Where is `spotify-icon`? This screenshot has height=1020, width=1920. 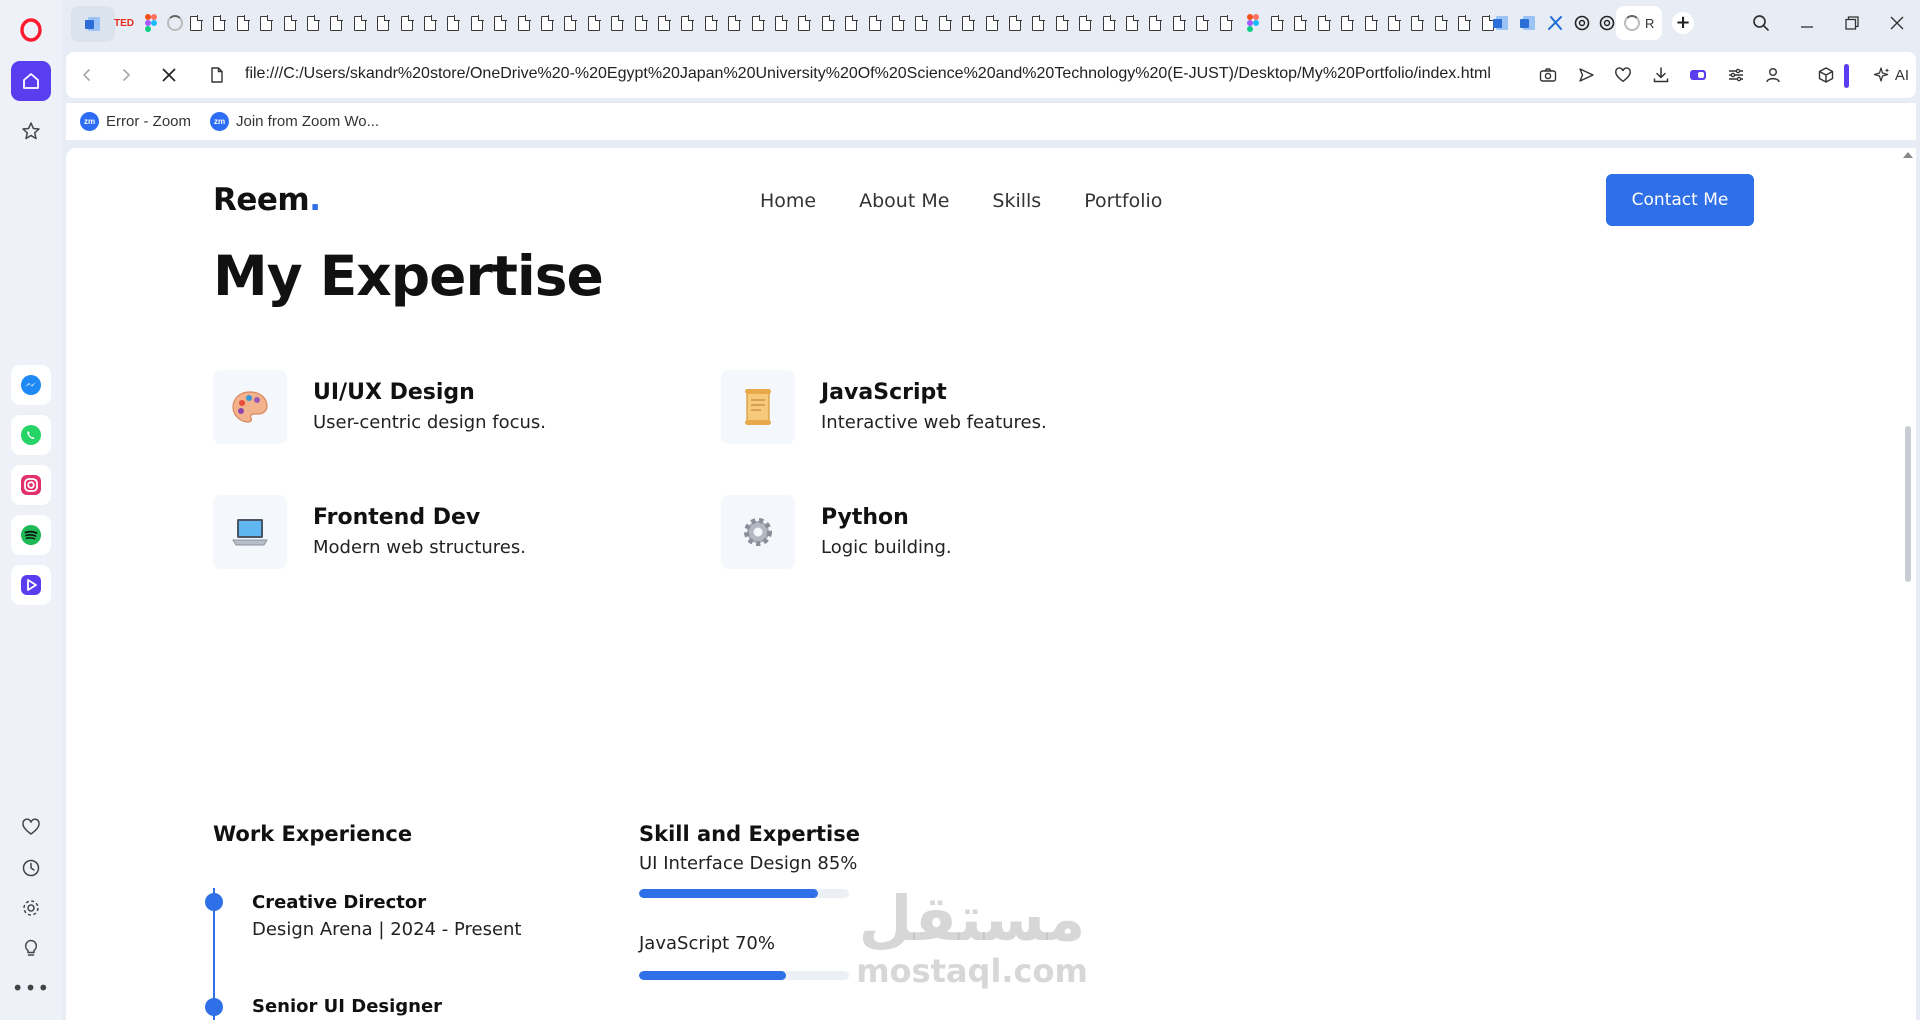
spotify-icon is located at coordinates (31, 535).